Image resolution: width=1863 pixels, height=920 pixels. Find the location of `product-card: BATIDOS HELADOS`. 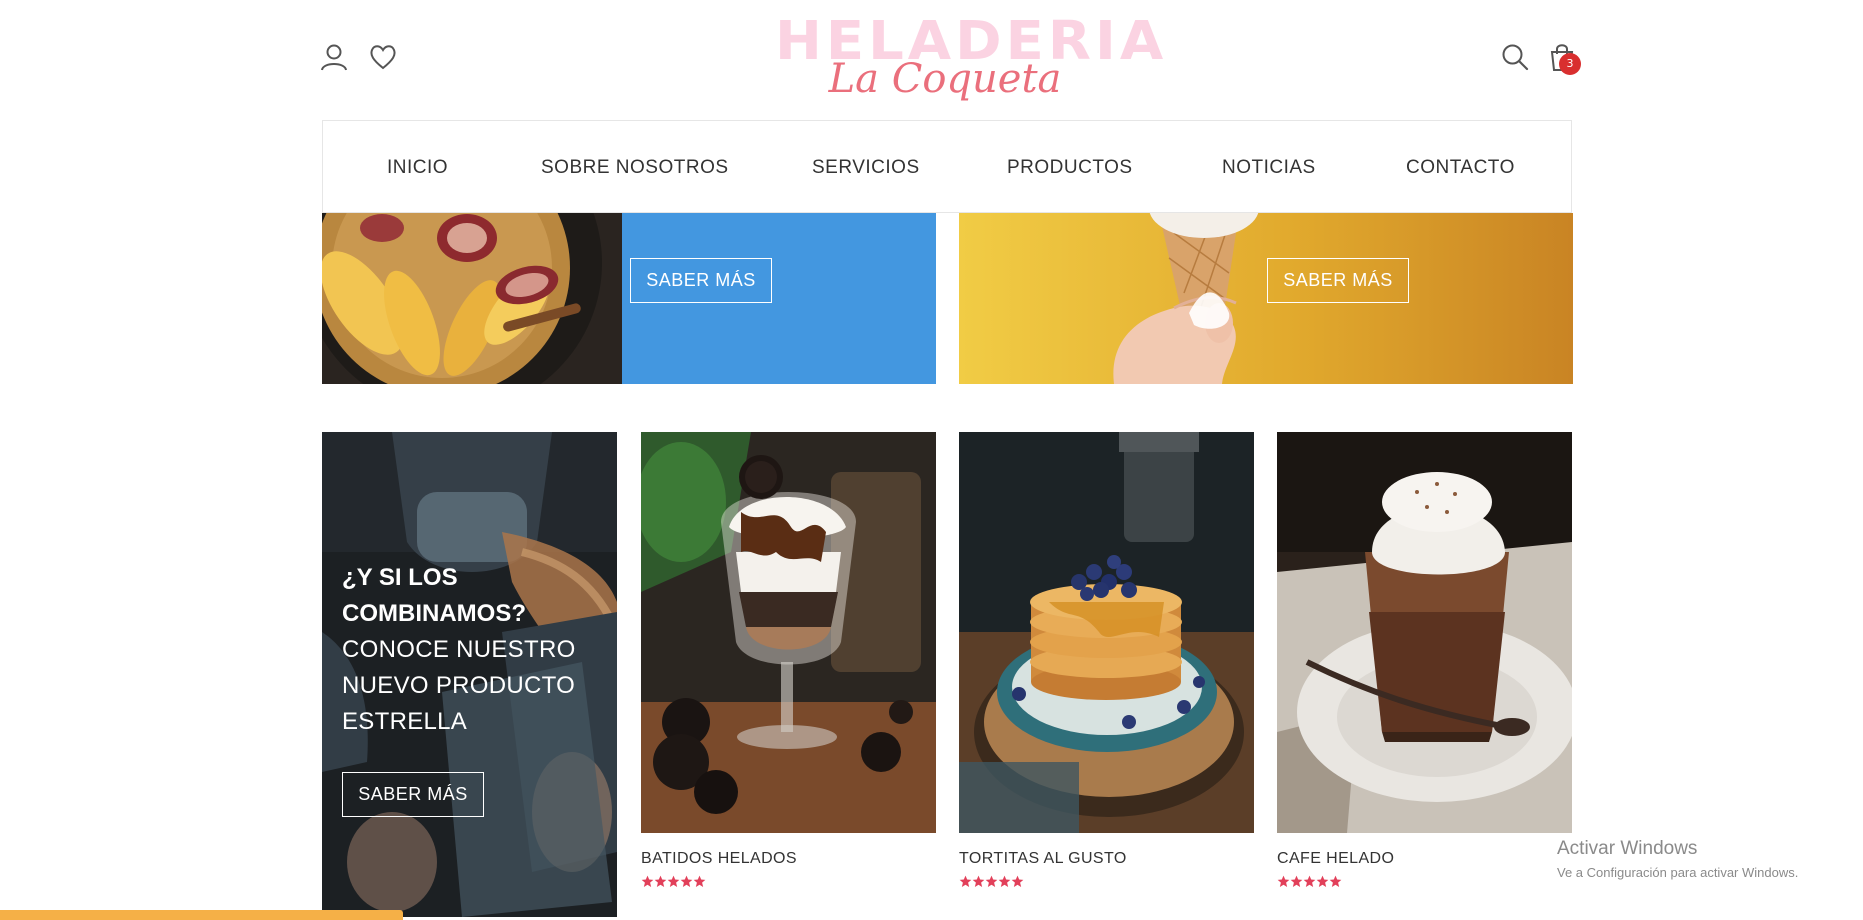

product-card: BATIDOS HELADOS is located at coordinates (788, 660).